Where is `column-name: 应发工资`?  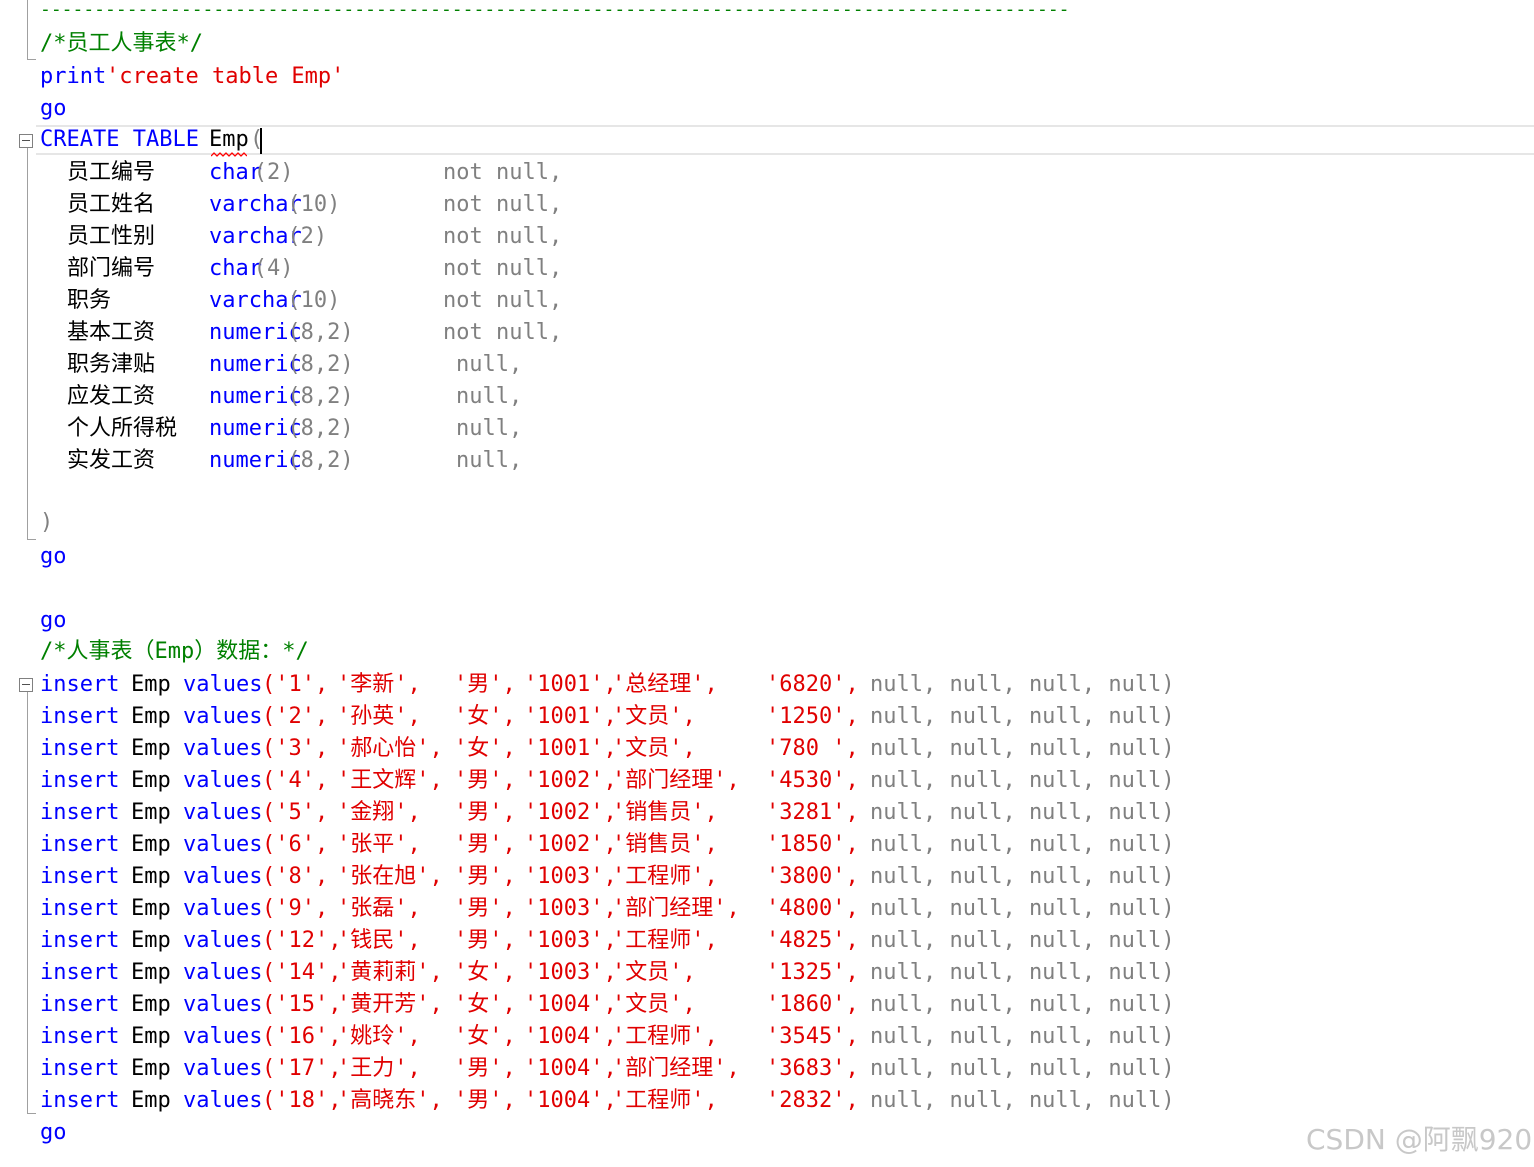
column-name: 应发工资 is located at coordinates (111, 396).